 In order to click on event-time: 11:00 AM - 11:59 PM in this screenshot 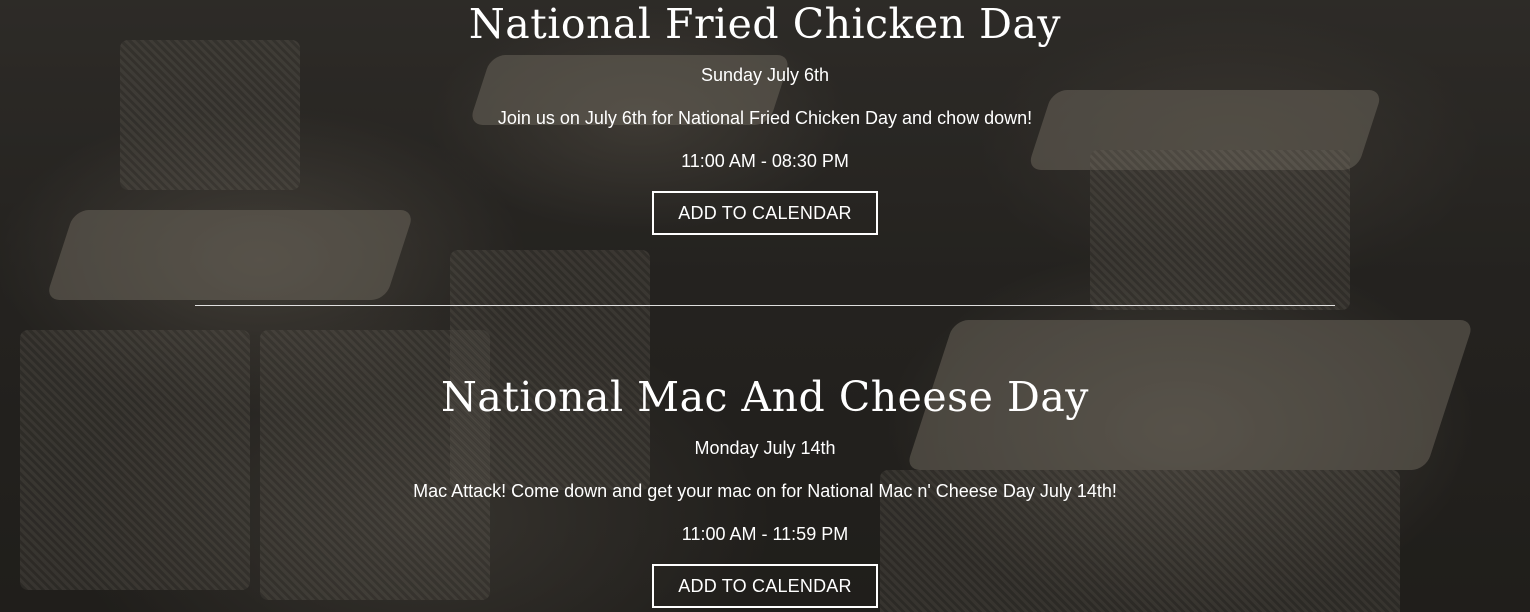, I will do `click(765, 534)`.